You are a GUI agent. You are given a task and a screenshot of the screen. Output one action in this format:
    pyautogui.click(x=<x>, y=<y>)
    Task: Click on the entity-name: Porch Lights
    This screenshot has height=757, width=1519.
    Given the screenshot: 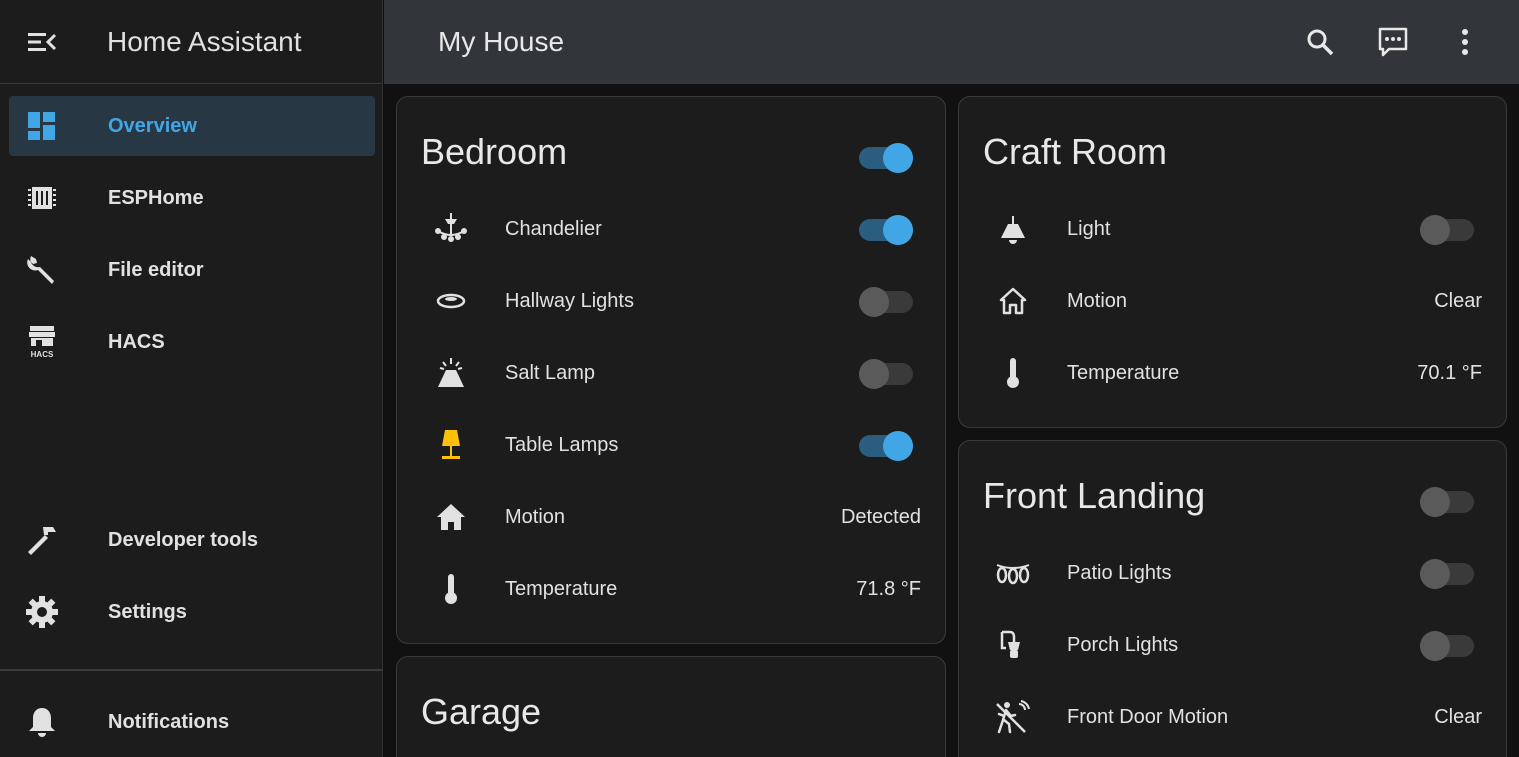 What is the action you would take?
    pyautogui.click(x=1123, y=644)
    